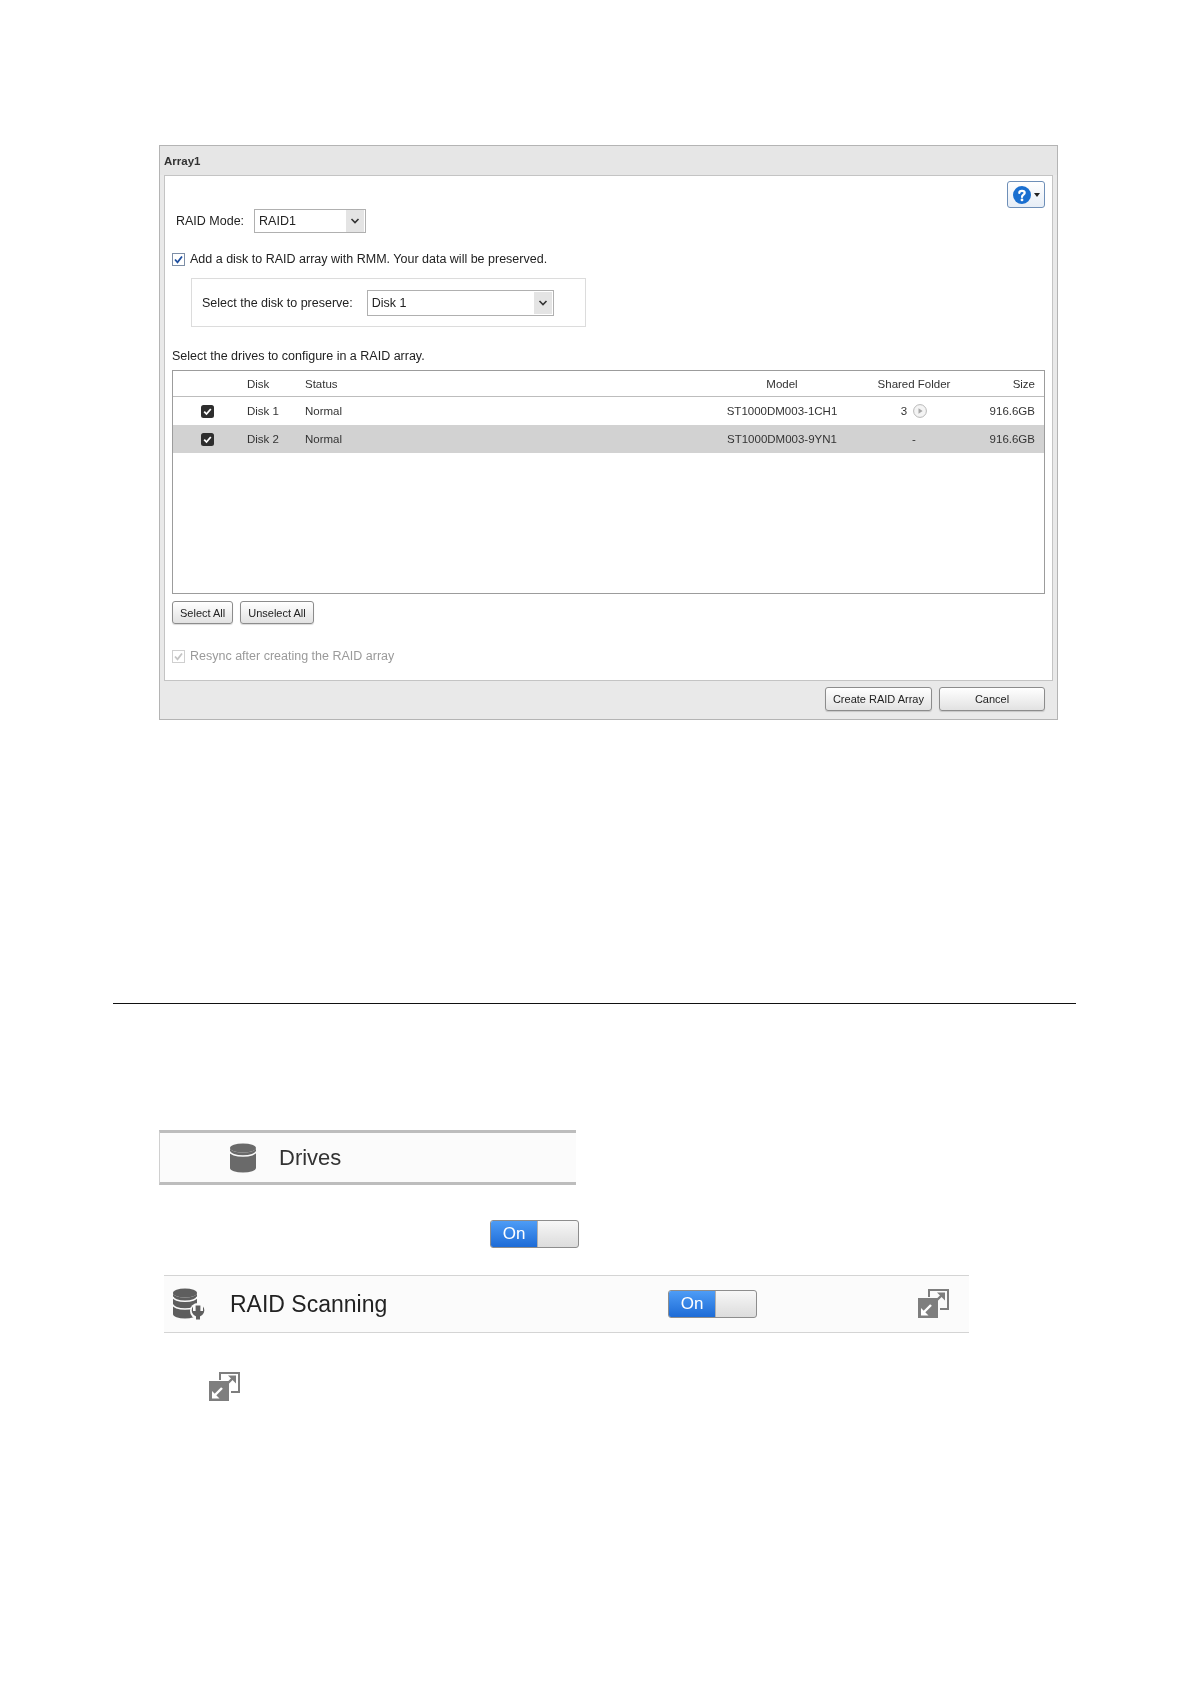 This screenshot has width=1191, height=1684. What do you see at coordinates (782, 383) in the screenshot?
I see `column-header: Model` at bounding box center [782, 383].